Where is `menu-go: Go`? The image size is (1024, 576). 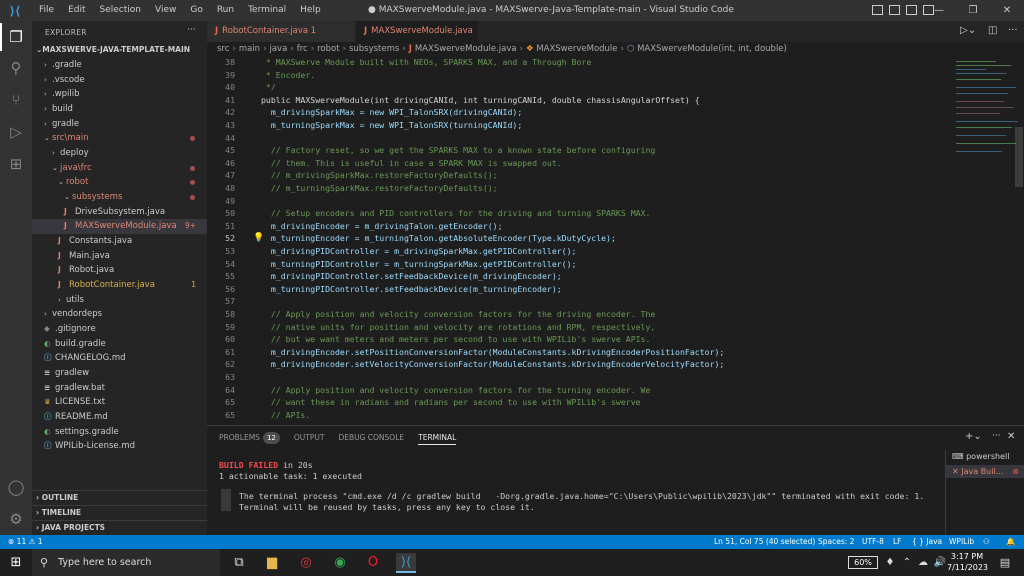
menu-go: Go is located at coordinates (196, 10).